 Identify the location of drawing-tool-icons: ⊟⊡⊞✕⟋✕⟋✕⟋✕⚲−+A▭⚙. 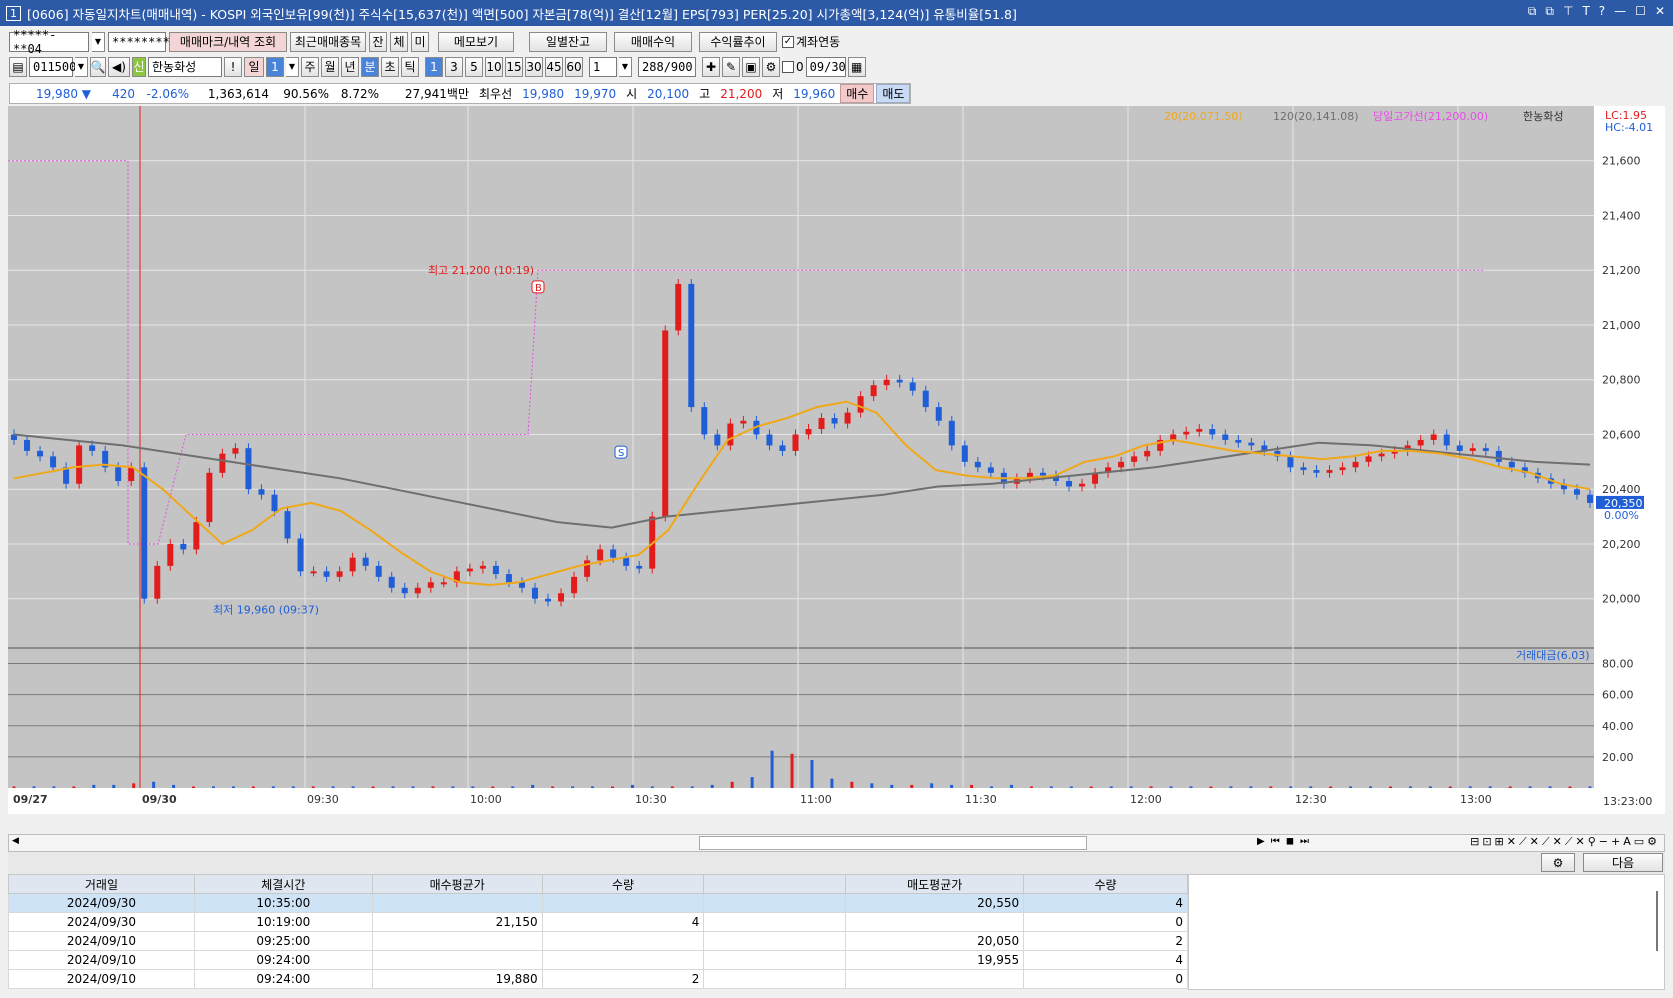
(1565, 842).